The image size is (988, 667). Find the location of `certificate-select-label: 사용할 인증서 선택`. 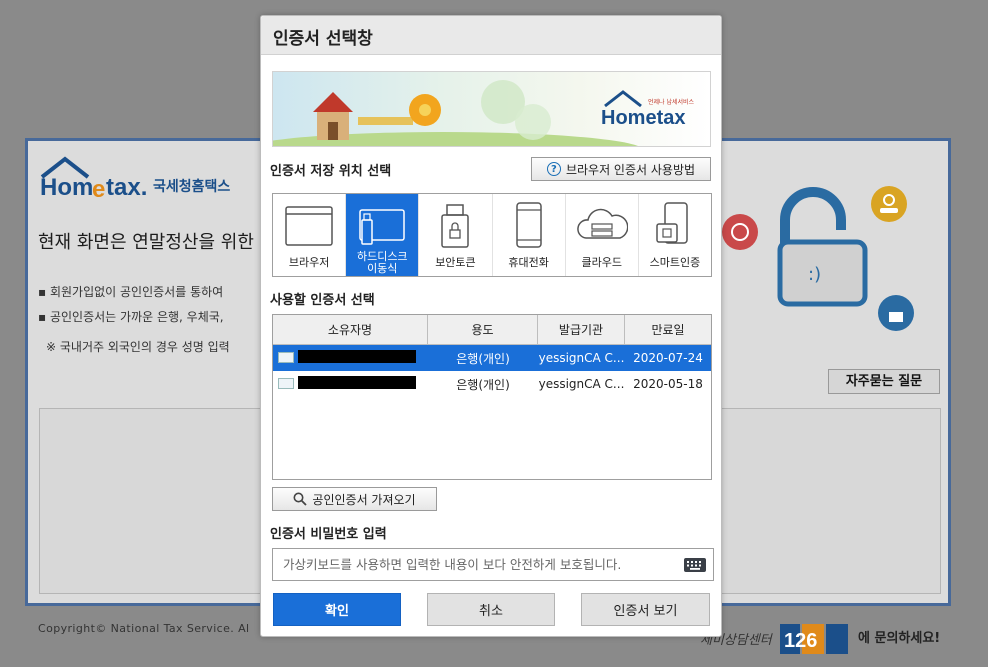

certificate-select-label: 사용할 인증서 선택 is located at coordinates (322, 300).